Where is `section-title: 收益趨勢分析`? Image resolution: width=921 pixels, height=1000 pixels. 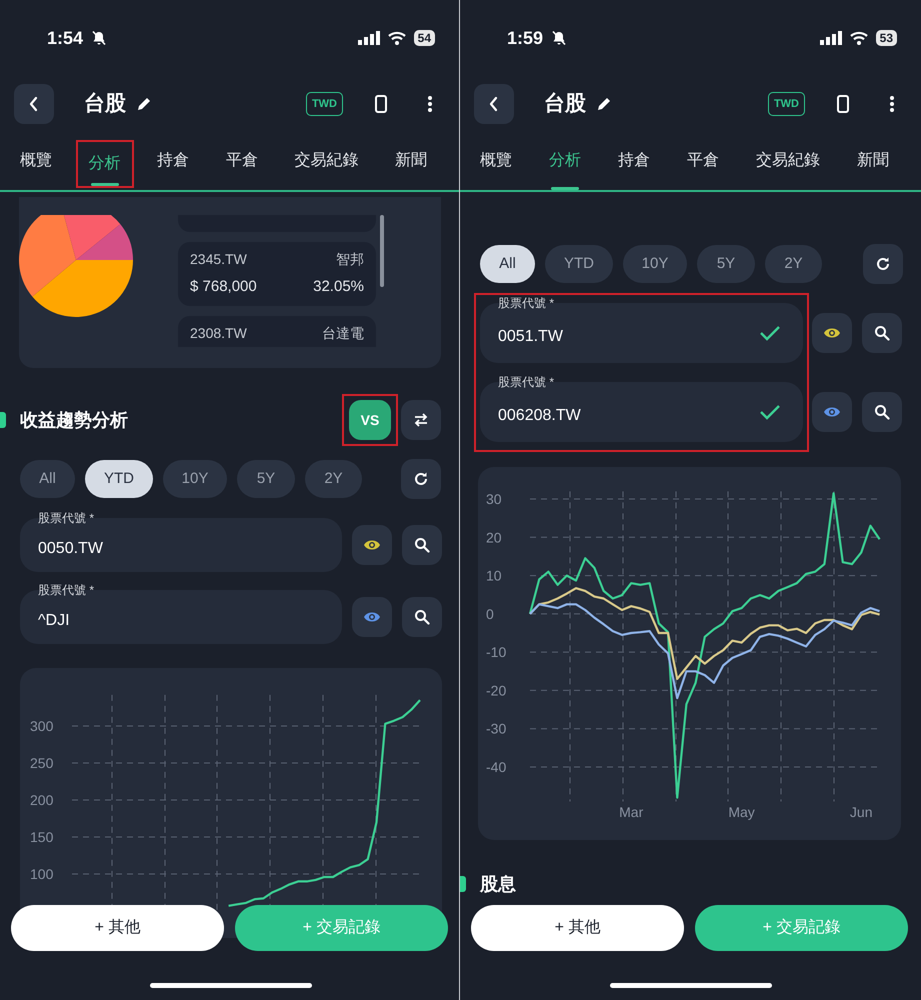
section-title: 收益趨勢分析 is located at coordinates (74, 420).